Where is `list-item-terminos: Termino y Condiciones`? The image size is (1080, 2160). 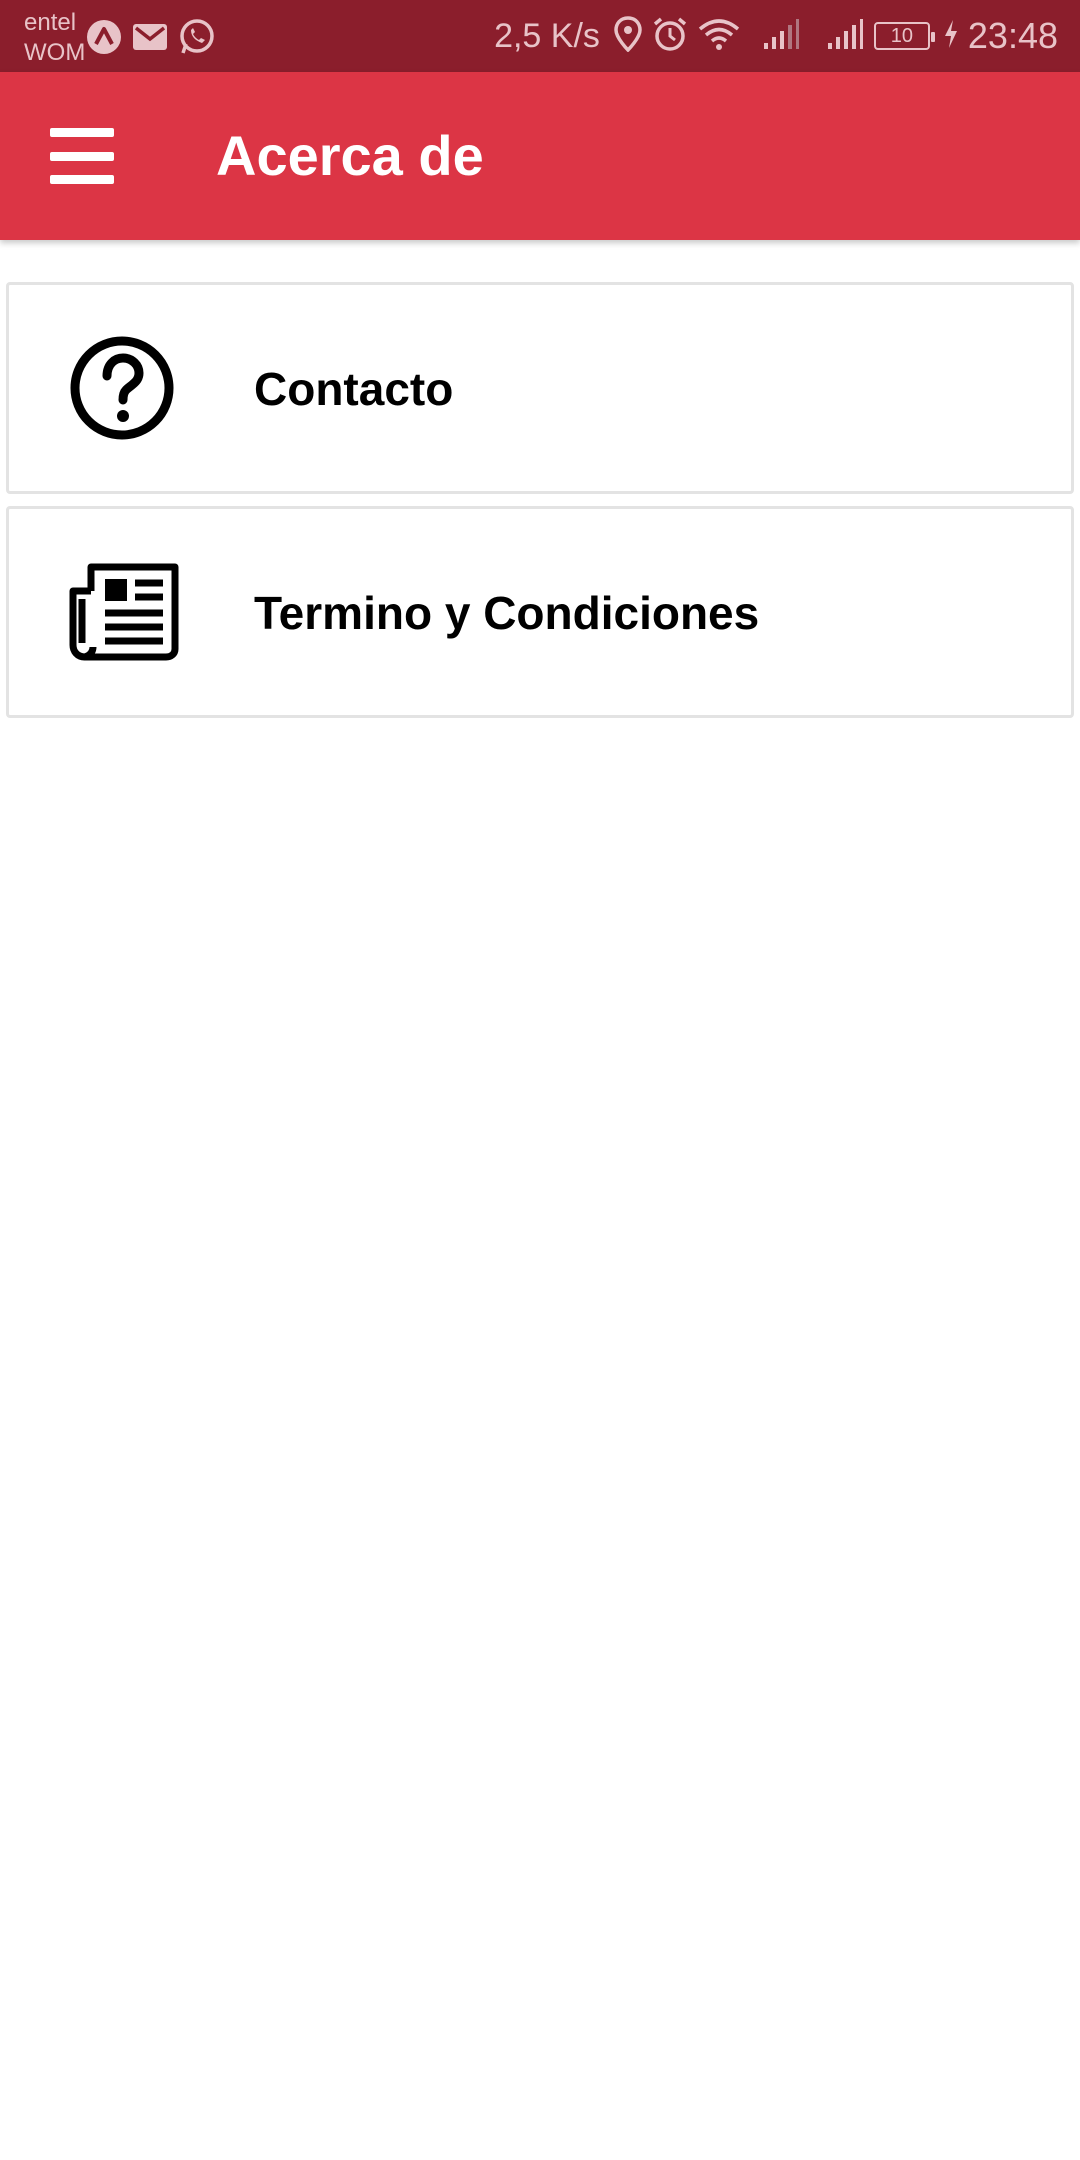 list-item-terminos: Termino y Condiciones is located at coordinates (540, 612).